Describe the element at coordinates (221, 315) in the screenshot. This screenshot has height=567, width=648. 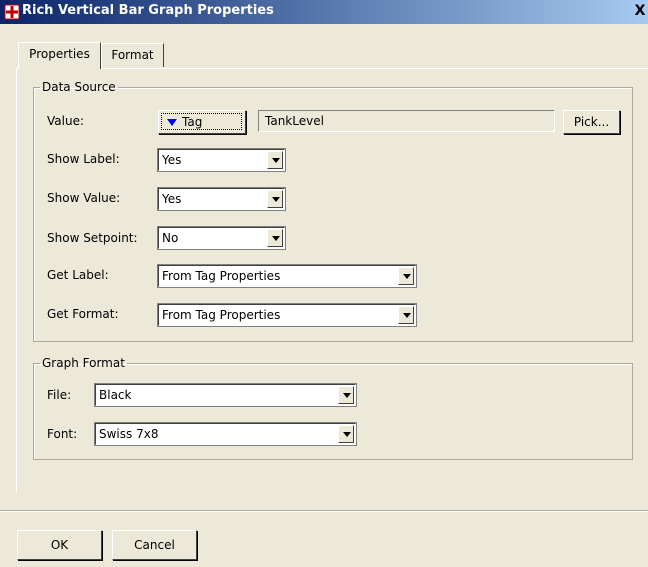
I see `get-format-value: From Tag Properties` at that location.